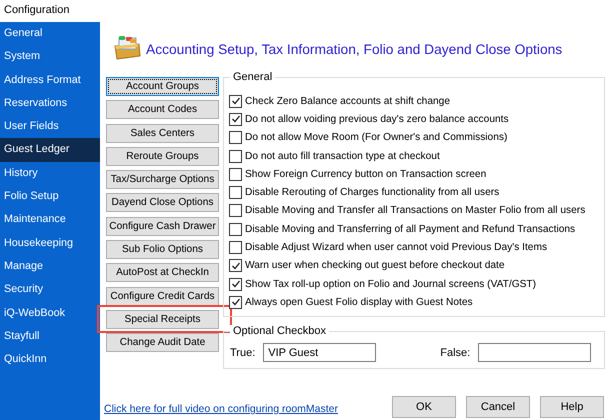  I want to click on checkbox-label: Show Foreign Currency button on Transaction screen, so click(365, 174).